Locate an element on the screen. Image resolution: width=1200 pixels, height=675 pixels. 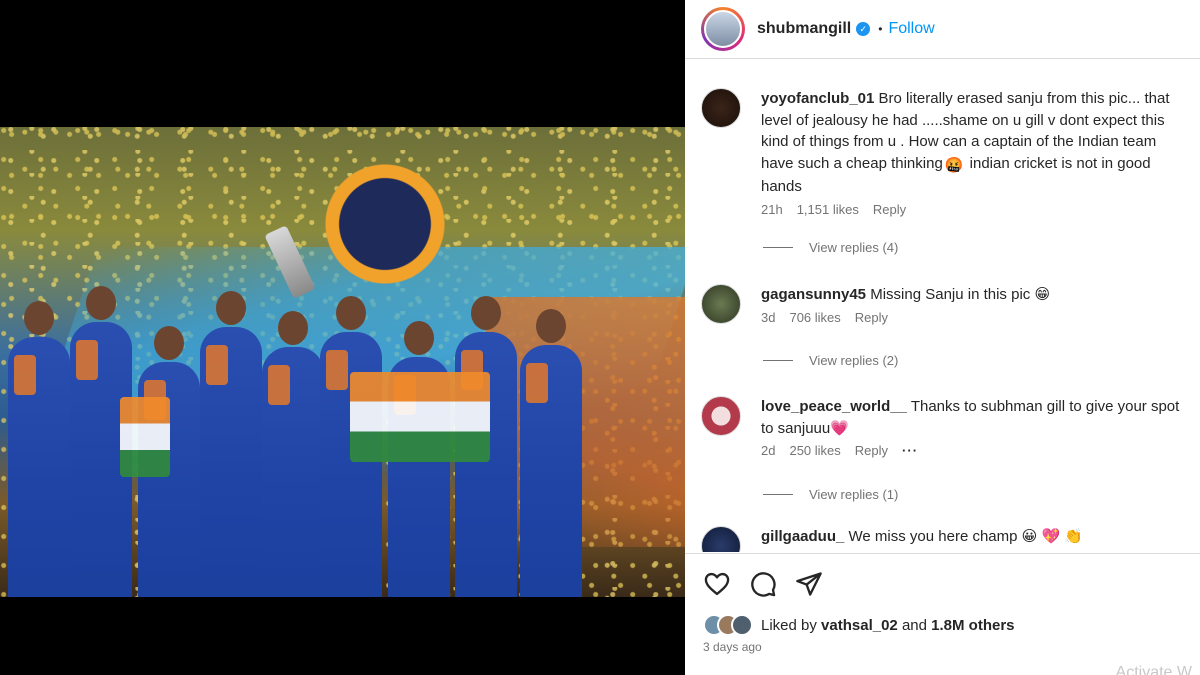
likes-text: Liked by vathsal_02 and 1.8M others is located at coordinates (888, 625).